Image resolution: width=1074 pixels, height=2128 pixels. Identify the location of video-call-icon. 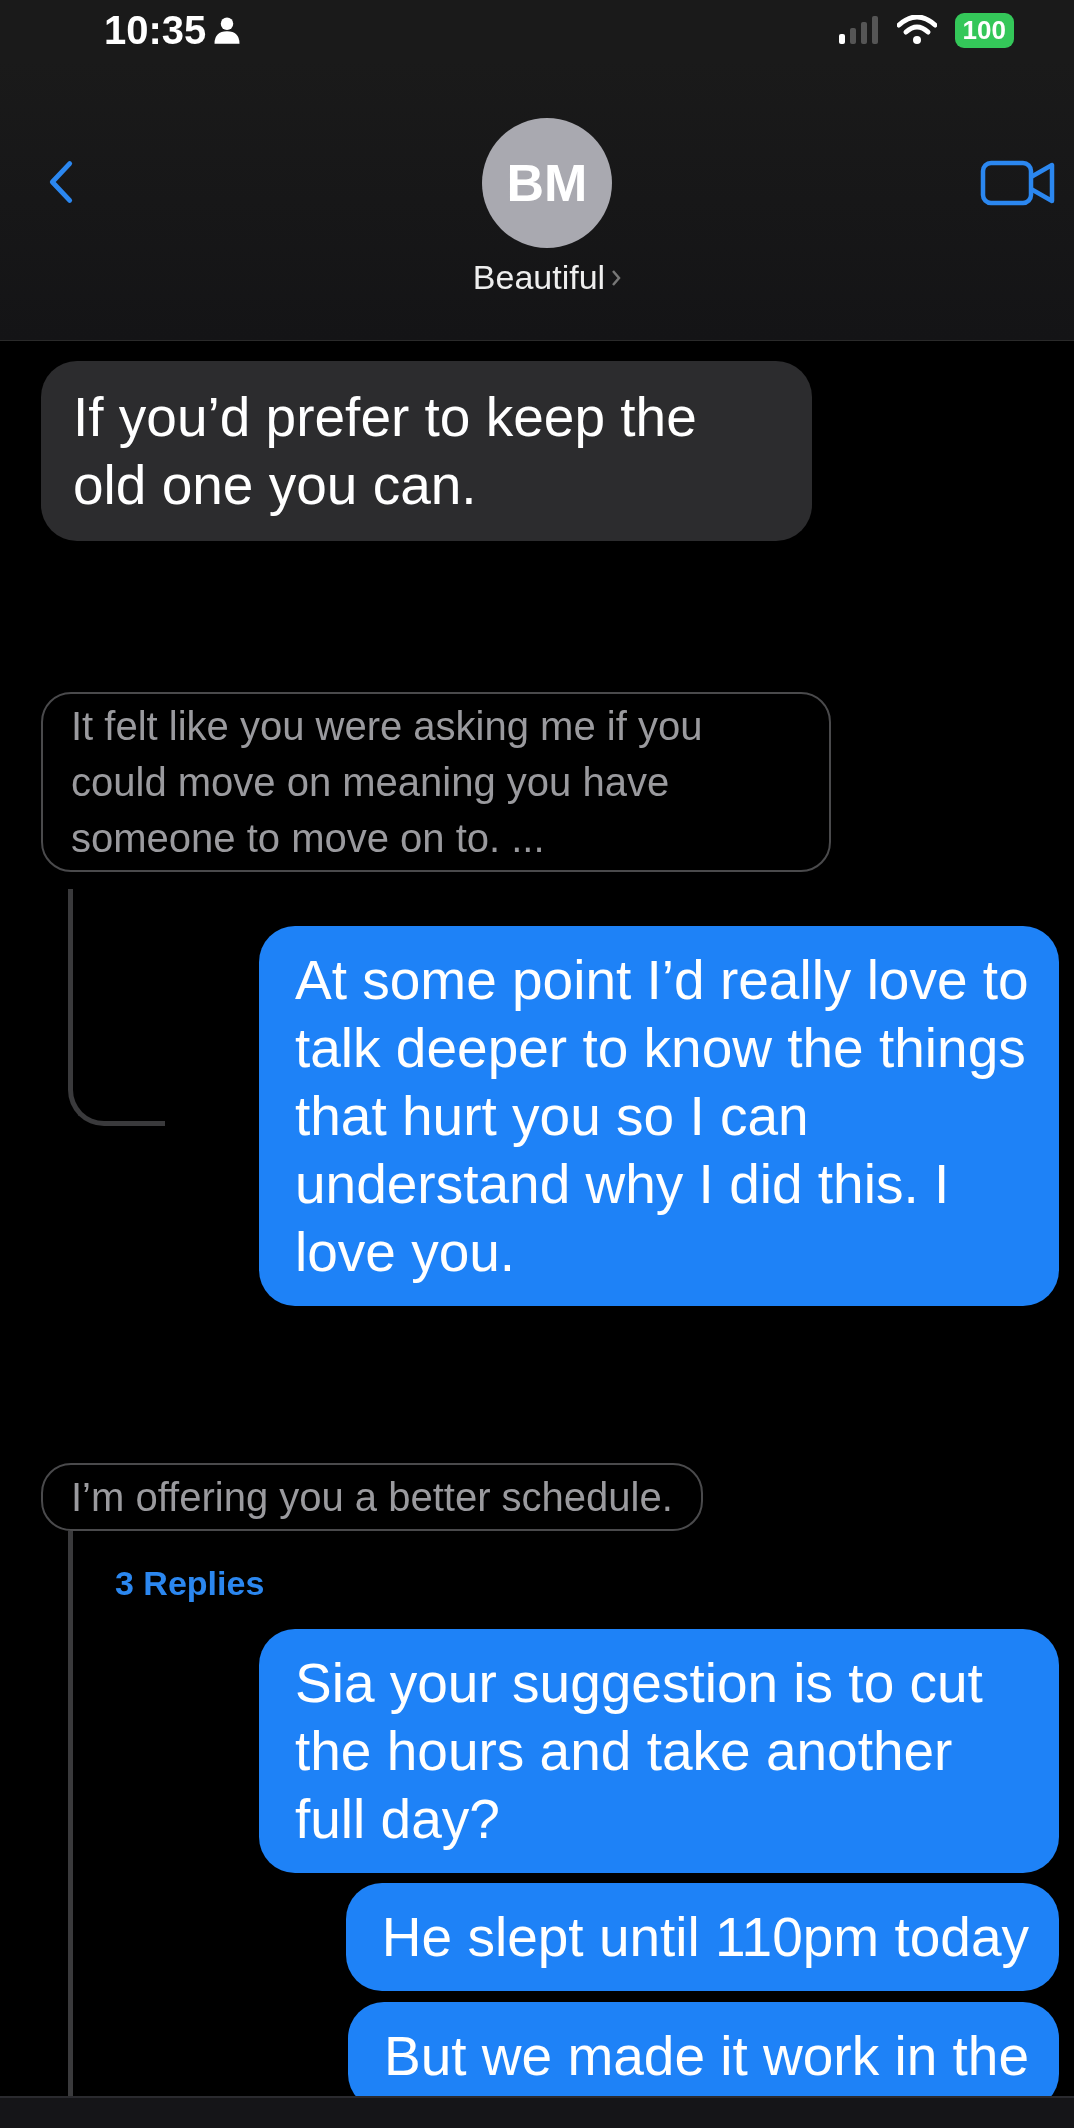
(1018, 183).